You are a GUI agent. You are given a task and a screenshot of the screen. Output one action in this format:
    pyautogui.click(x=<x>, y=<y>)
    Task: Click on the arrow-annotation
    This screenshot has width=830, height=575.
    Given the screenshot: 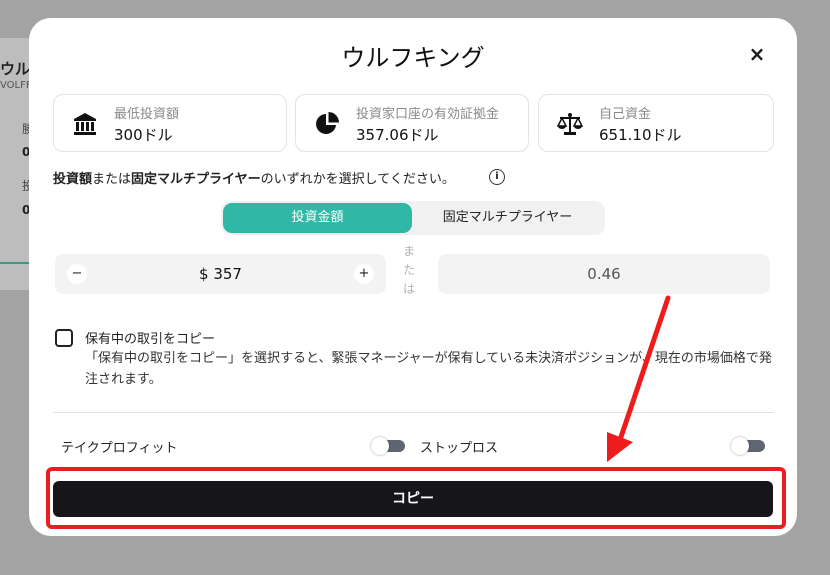 What is the action you would take?
    pyautogui.click(x=639, y=378)
    